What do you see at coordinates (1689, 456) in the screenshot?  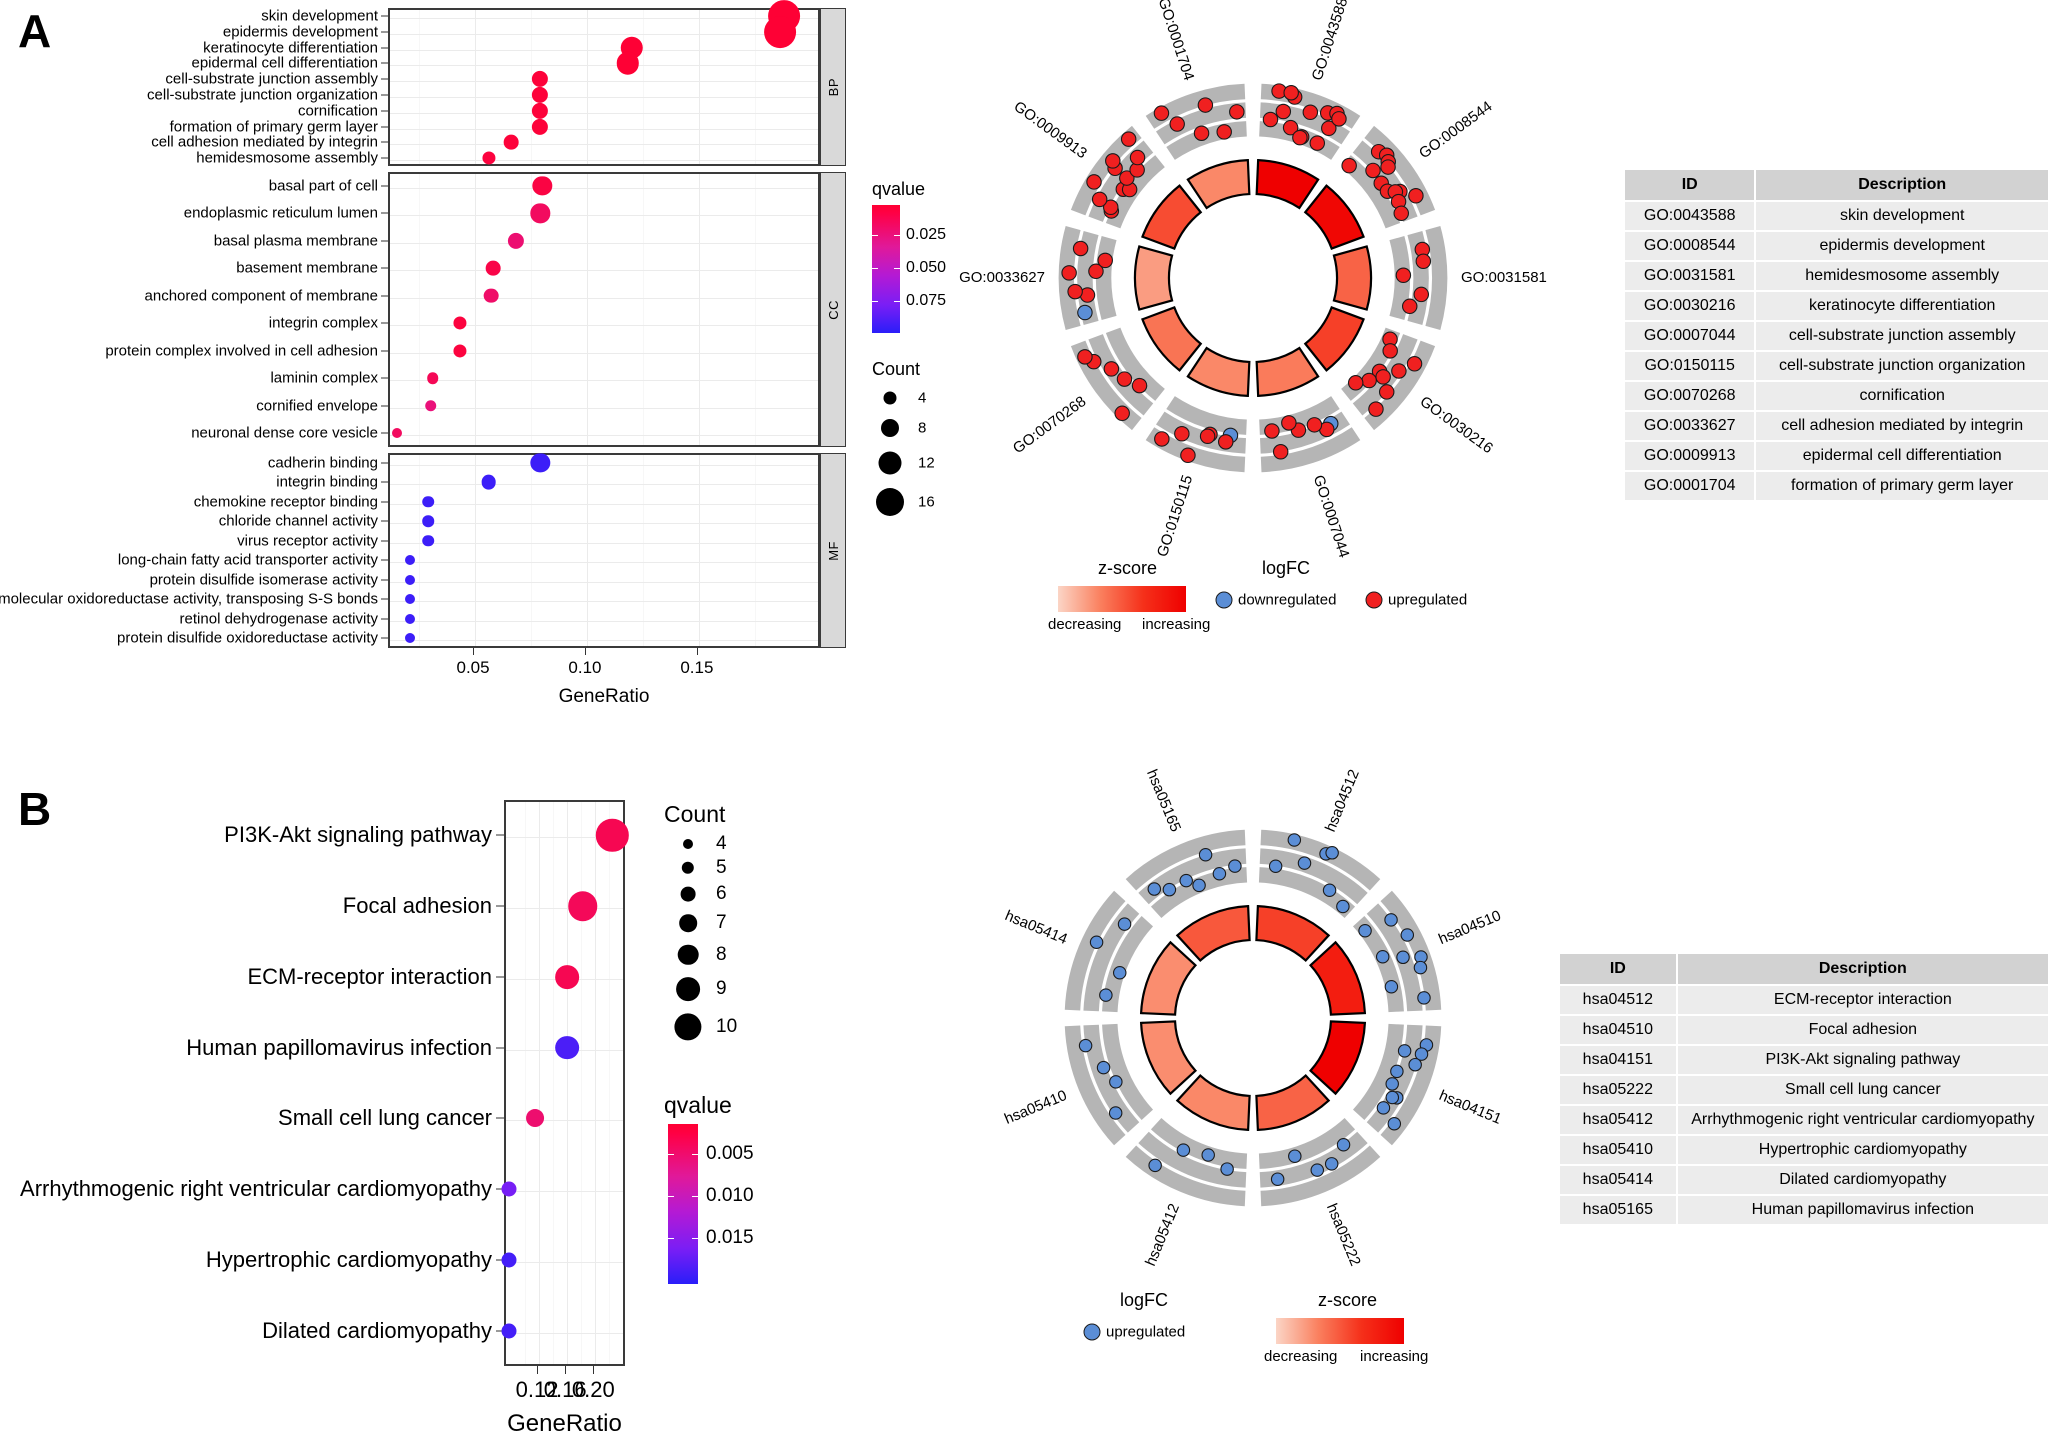 I see `table-cell-id: GO:0009913` at bounding box center [1689, 456].